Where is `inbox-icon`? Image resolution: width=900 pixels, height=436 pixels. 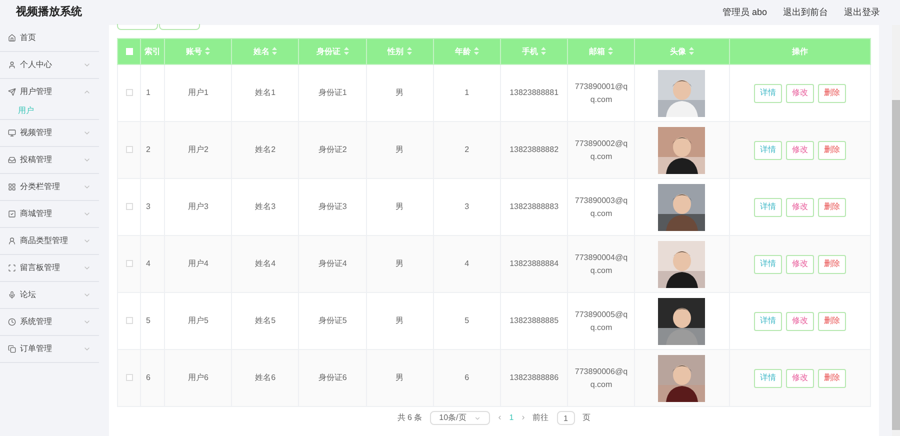 inbox-icon is located at coordinates (12, 160).